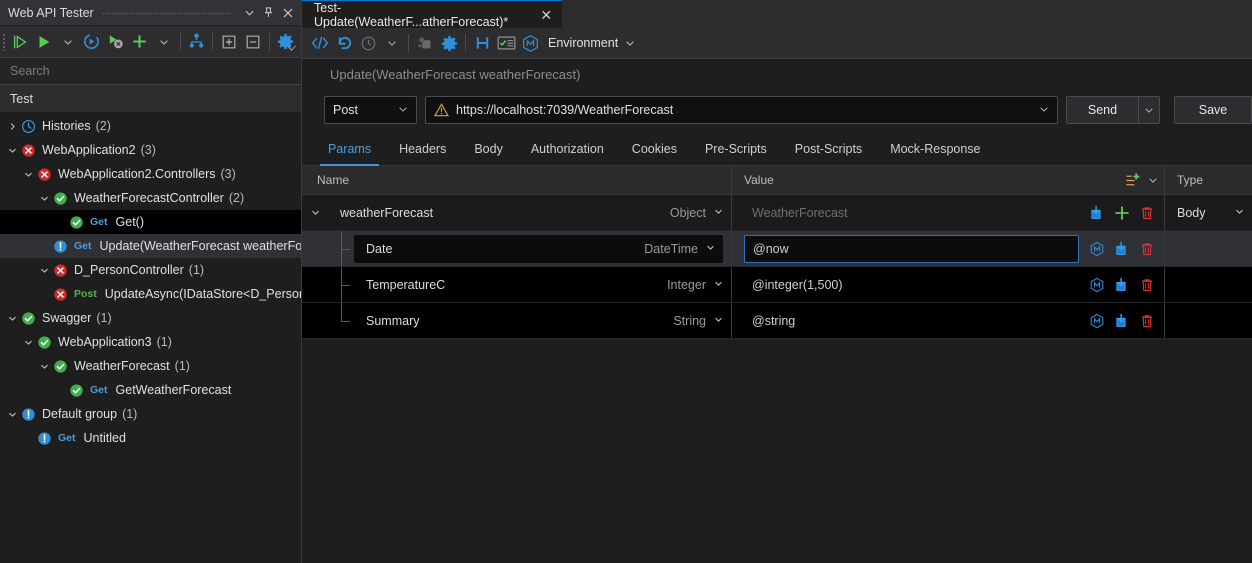 This screenshot has width=1252, height=563. What do you see at coordinates (935, 148) in the screenshot?
I see `tab-mock-response: Mock-Response` at bounding box center [935, 148].